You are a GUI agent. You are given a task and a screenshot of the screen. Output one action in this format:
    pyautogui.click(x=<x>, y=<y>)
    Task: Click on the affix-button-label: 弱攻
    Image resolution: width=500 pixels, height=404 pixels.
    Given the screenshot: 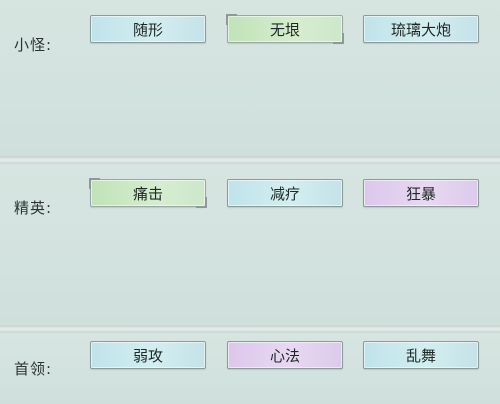 What is the action you would take?
    pyautogui.click(x=147, y=355)
    